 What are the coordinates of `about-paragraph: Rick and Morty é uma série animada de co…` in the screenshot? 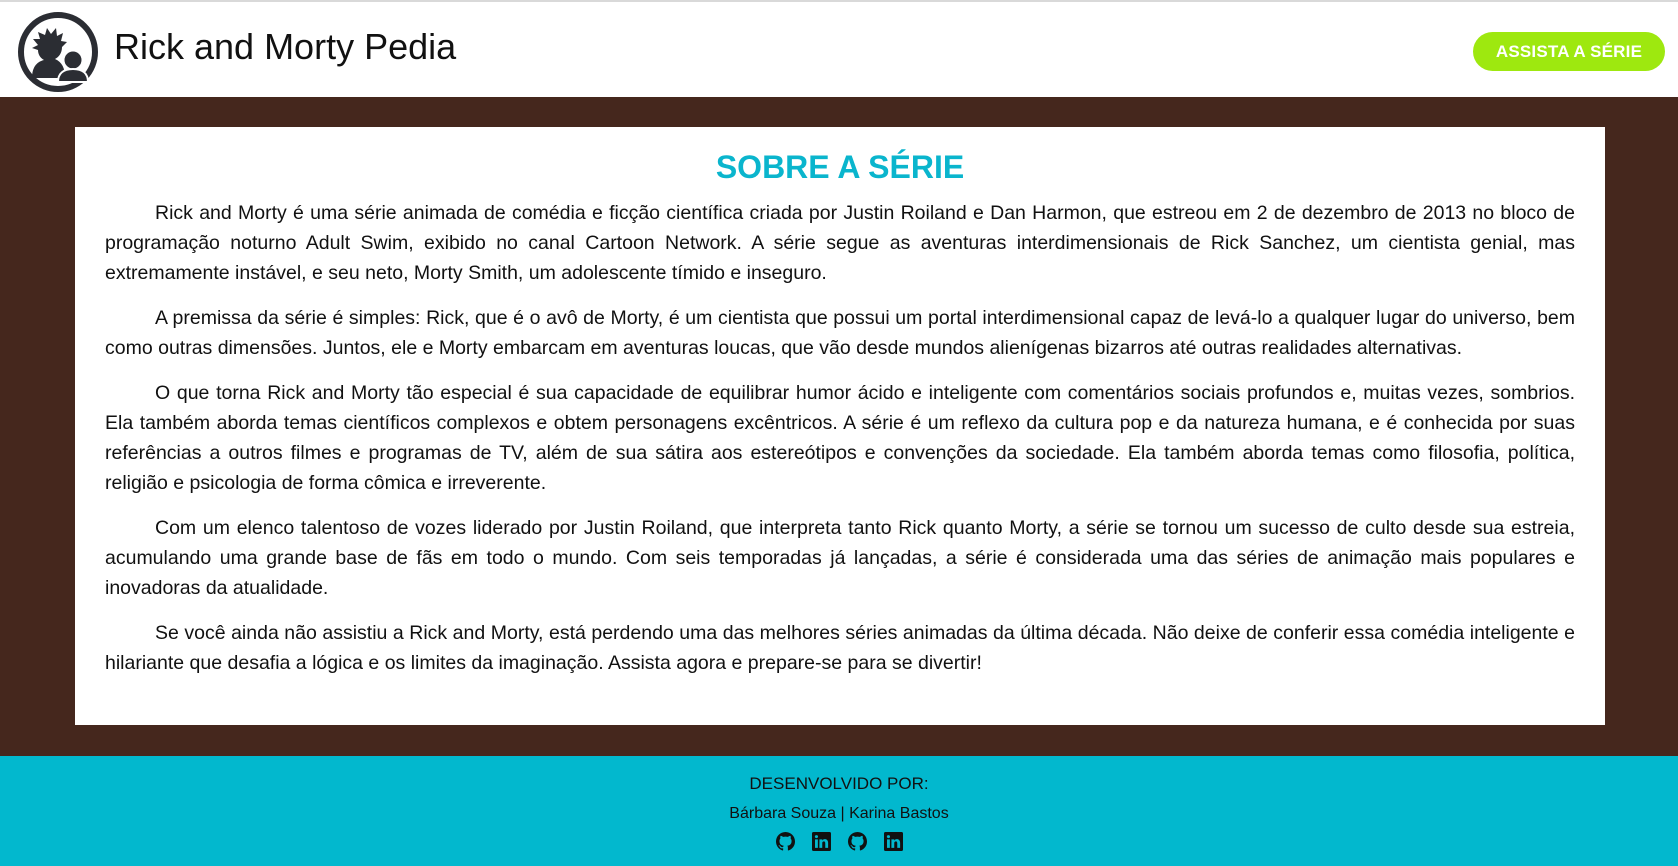 It's located at (840, 243).